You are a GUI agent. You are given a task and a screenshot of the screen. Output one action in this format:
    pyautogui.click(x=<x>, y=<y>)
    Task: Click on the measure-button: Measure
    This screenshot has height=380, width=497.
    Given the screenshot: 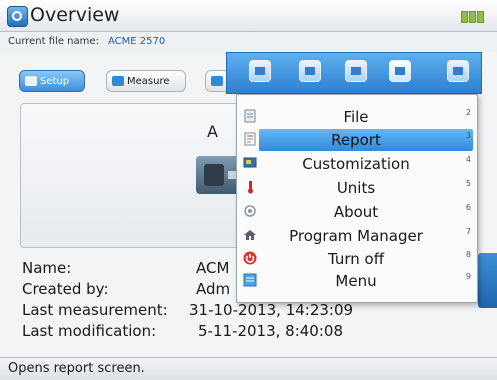 What is the action you would take?
    pyautogui.click(x=146, y=81)
    